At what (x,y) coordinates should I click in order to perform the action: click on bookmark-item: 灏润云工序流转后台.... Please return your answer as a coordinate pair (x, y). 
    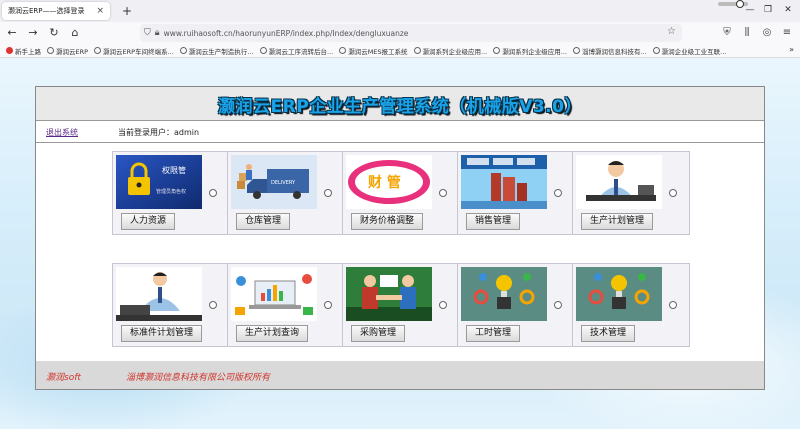
    Looking at the image, I should click on (296, 51).